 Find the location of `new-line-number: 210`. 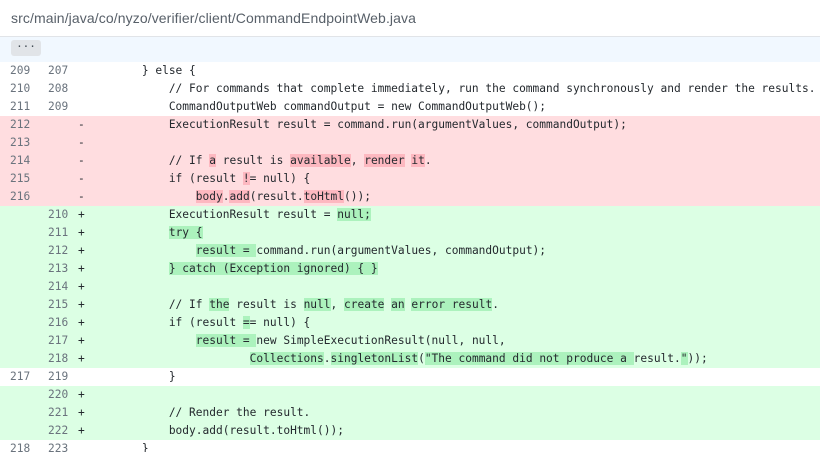

new-line-number: 210 is located at coordinates (56, 215).